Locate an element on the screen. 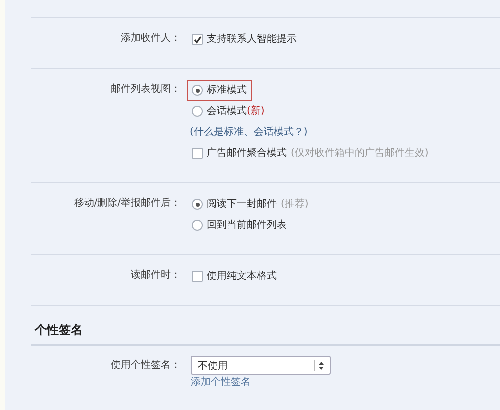 The height and width of the screenshot is (410, 500). help-link: (什么是标准、会话模式？) is located at coordinates (249, 132).